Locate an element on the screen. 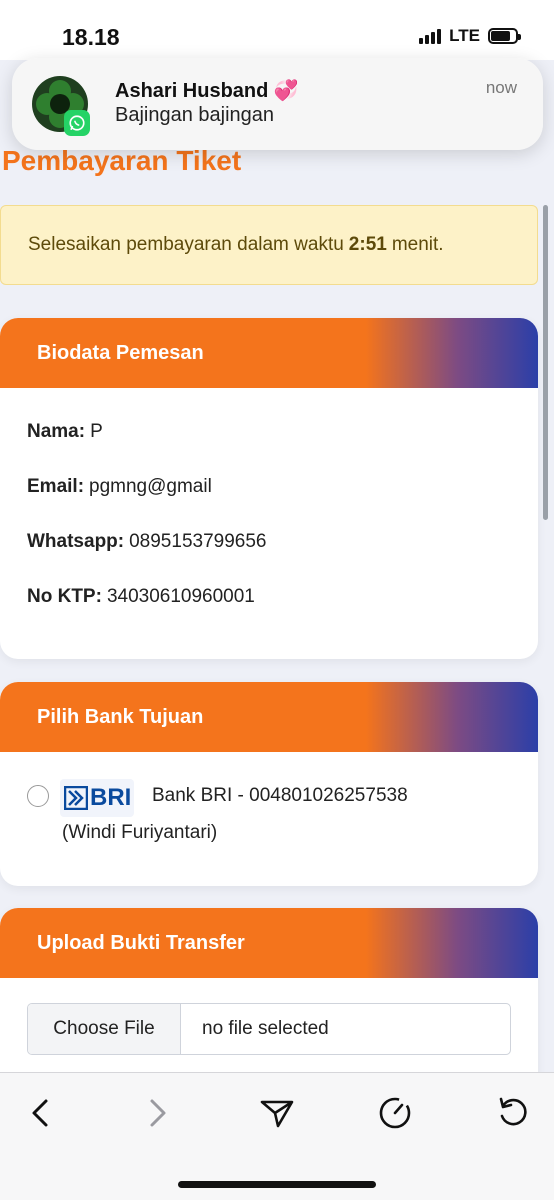 This screenshot has height=1200, width=554. notification-banner: Ashari Husband 💞 Bajingan bajingan now is located at coordinates (277, 104).